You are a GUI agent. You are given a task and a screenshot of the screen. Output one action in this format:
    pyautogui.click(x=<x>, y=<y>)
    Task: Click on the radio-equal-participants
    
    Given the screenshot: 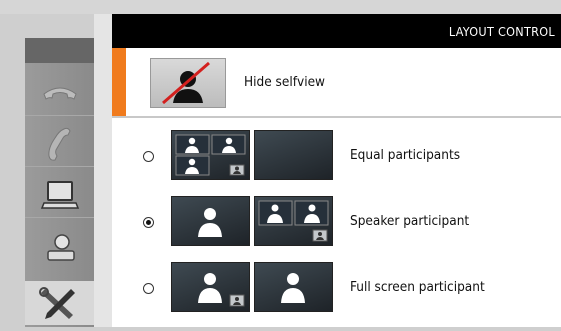 What is the action you would take?
    pyautogui.click(x=148, y=156)
    